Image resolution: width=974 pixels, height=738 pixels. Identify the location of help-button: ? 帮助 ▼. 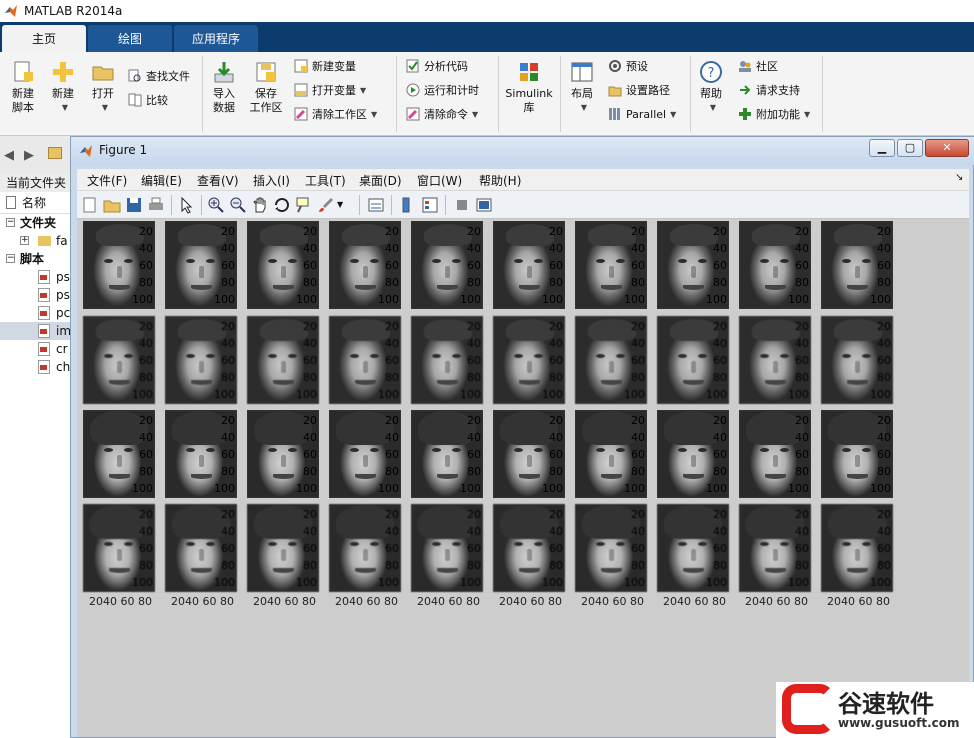
(711, 87).